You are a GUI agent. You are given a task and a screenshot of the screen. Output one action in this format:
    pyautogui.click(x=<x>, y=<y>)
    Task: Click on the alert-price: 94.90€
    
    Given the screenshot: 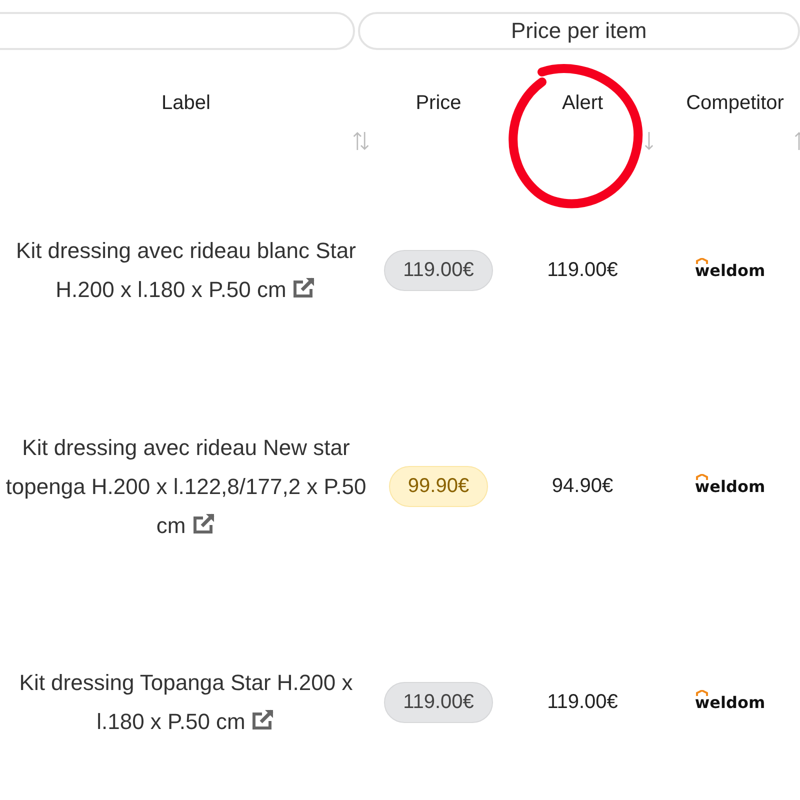 What is the action you would take?
    pyautogui.click(x=583, y=486)
    